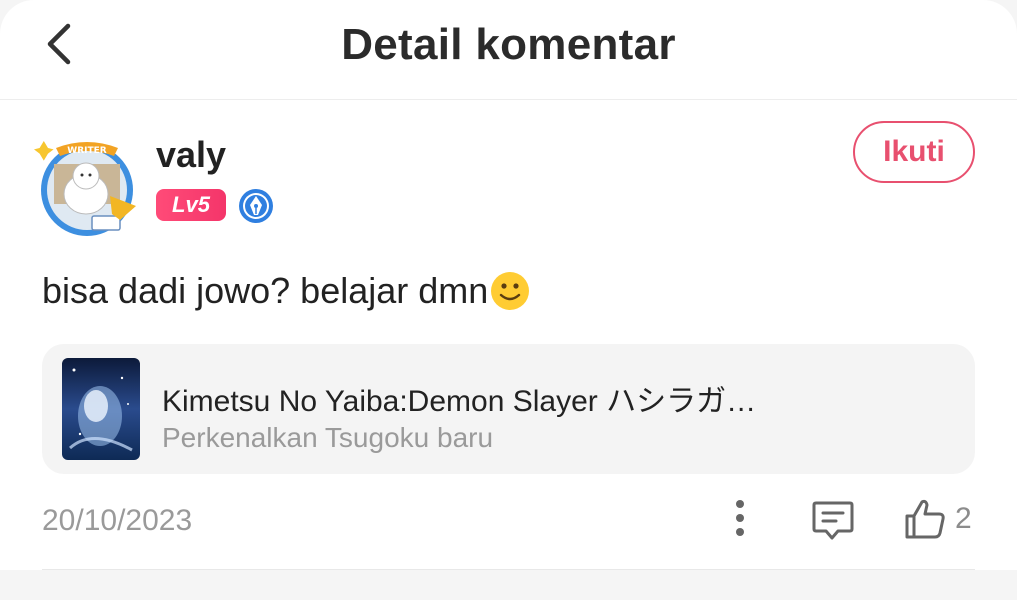  What do you see at coordinates (914, 152) in the screenshot?
I see `follow-button: Ikuti` at bounding box center [914, 152].